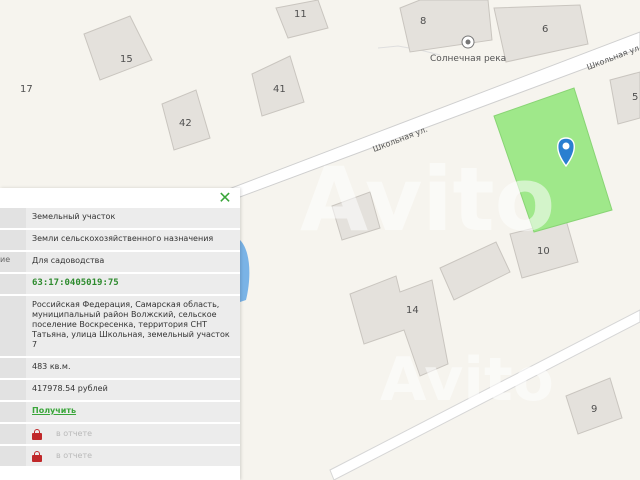  Describe the element at coordinates (120, 263) in the screenshot. I see `info-row-usage: ие Для садоводства` at that location.